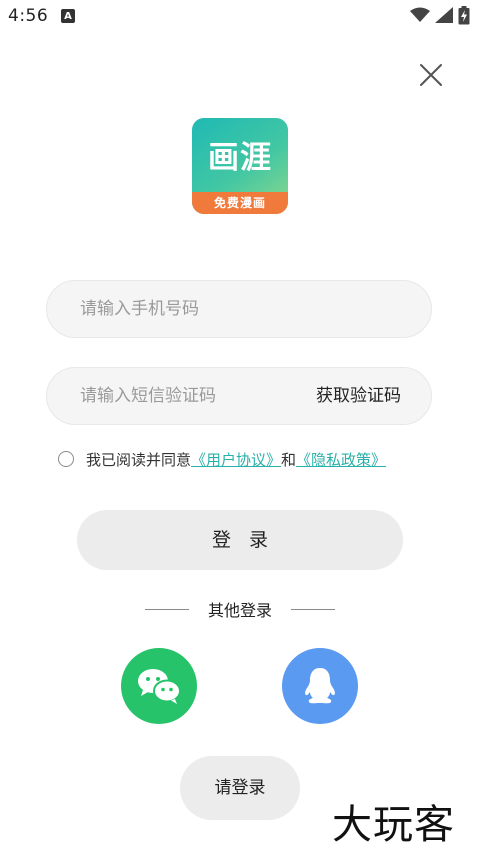 The width and height of the screenshot is (480, 853). I want to click on wechat-icon, so click(159, 686).